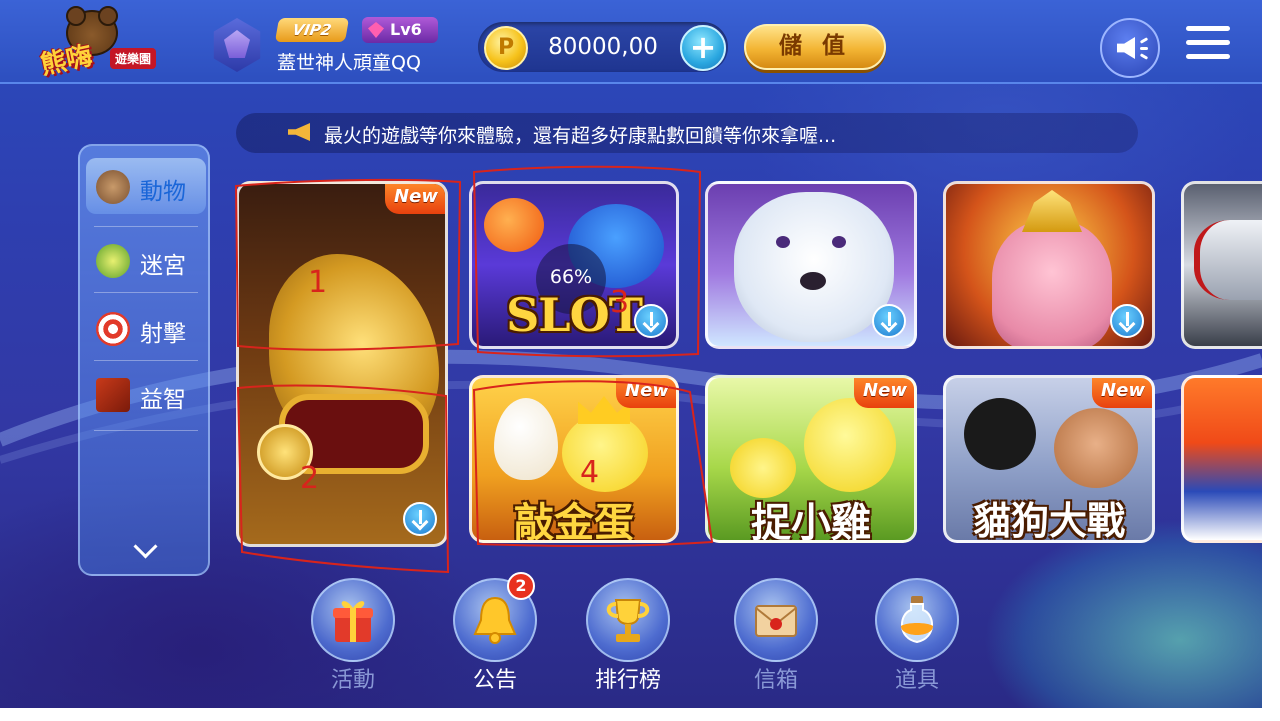  I want to click on category-sidebar: 動物 迷宮 射擊 益智, so click(144, 360).